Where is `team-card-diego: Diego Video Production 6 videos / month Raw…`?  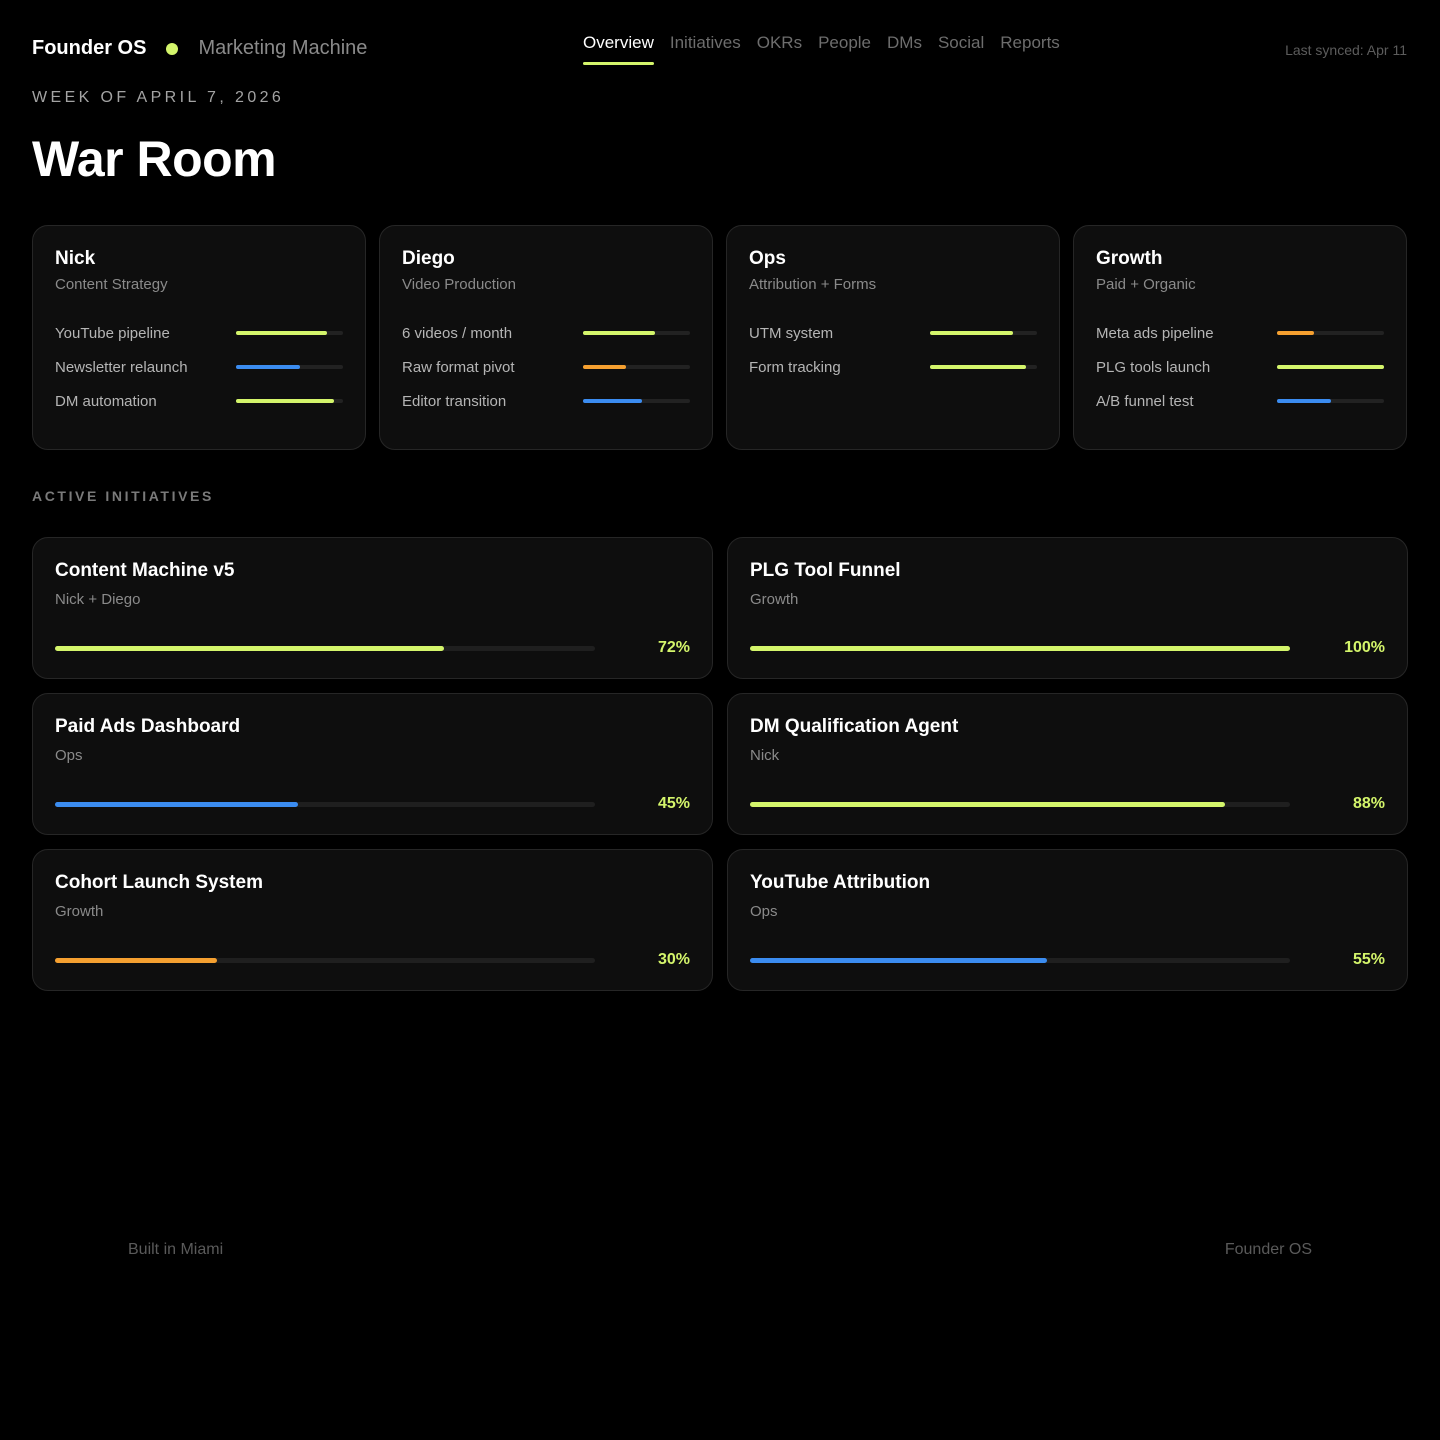 team-card-diego: Diego Video Production 6 videos / month Raw… is located at coordinates (546, 337).